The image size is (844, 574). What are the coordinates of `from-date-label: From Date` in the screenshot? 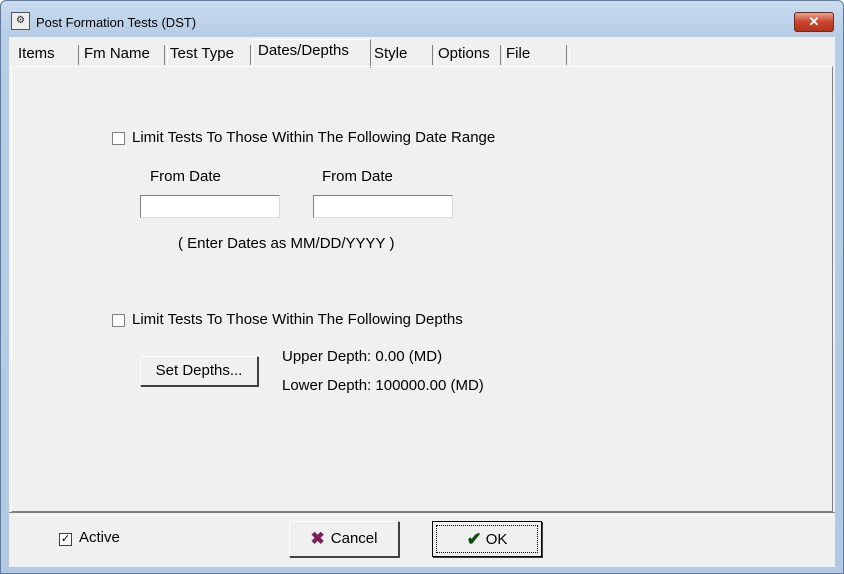 It's located at (185, 176).